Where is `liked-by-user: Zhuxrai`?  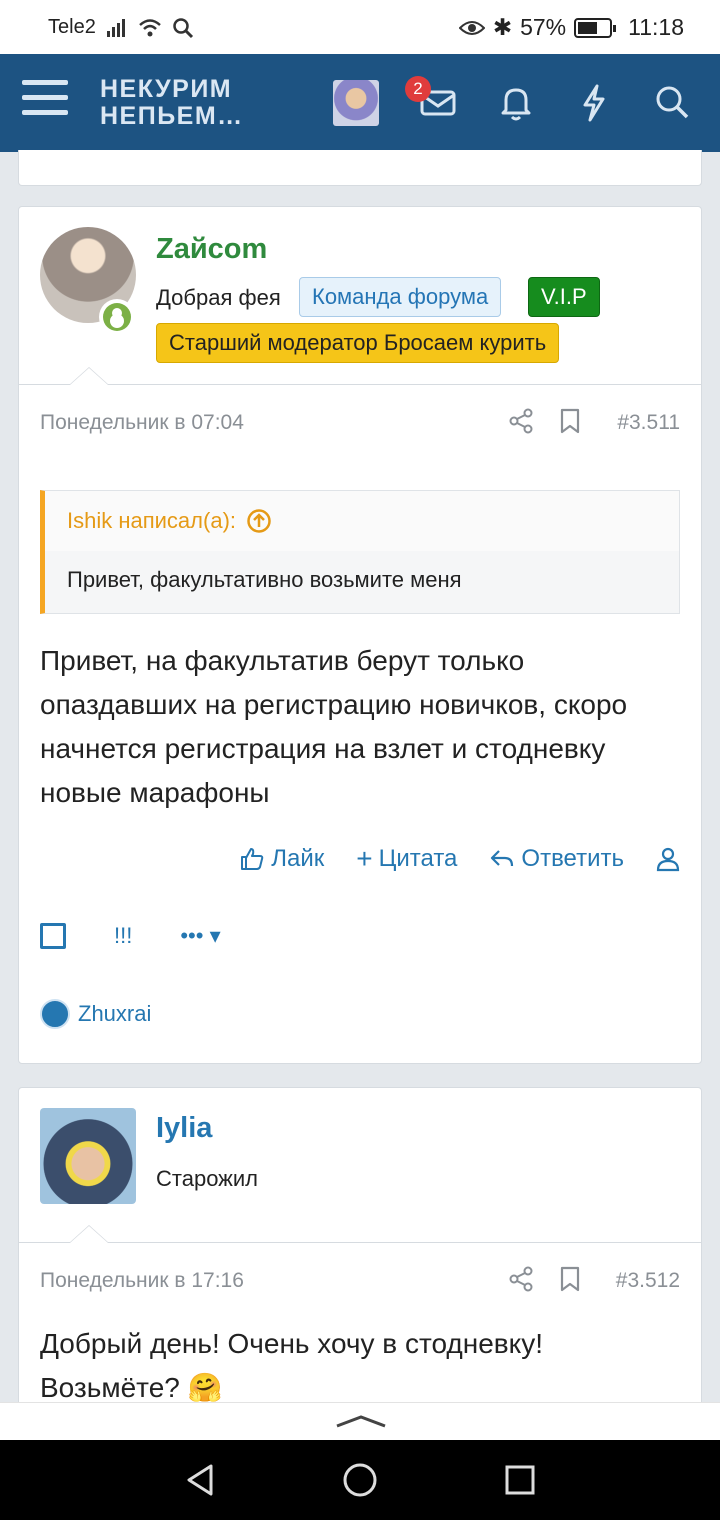 liked-by-user: Zhuxrai is located at coordinates (114, 1014).